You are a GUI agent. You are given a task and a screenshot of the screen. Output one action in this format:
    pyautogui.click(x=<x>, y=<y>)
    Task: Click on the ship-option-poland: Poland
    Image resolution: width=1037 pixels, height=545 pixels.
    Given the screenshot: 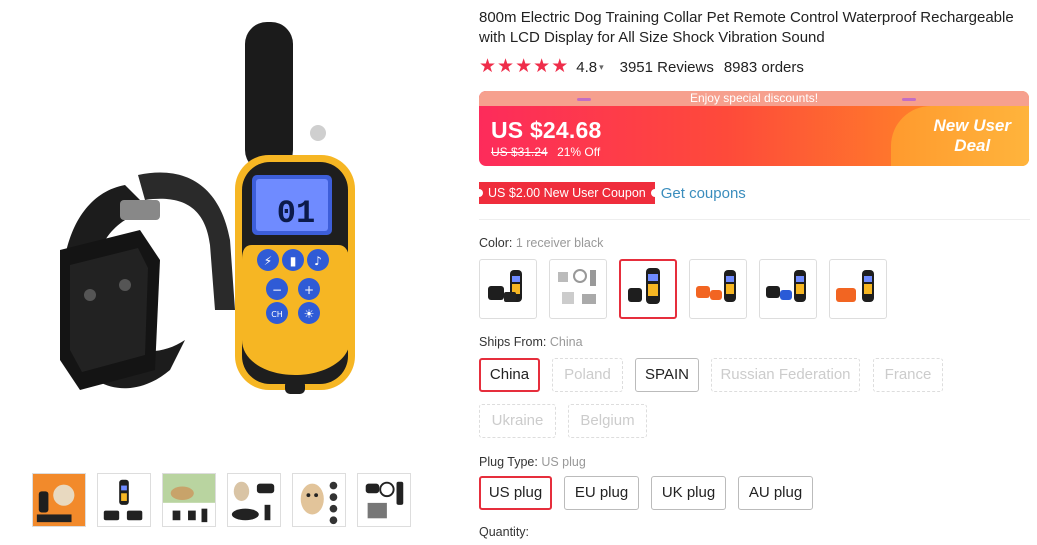 What is the action you would take?
    pyautogui.click(x=587, y=375)
    